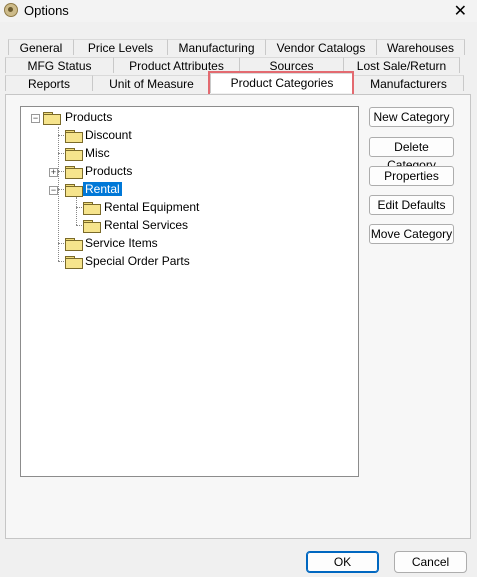  I want to click on tree-node: Special Order Parts, so click(171, 262).